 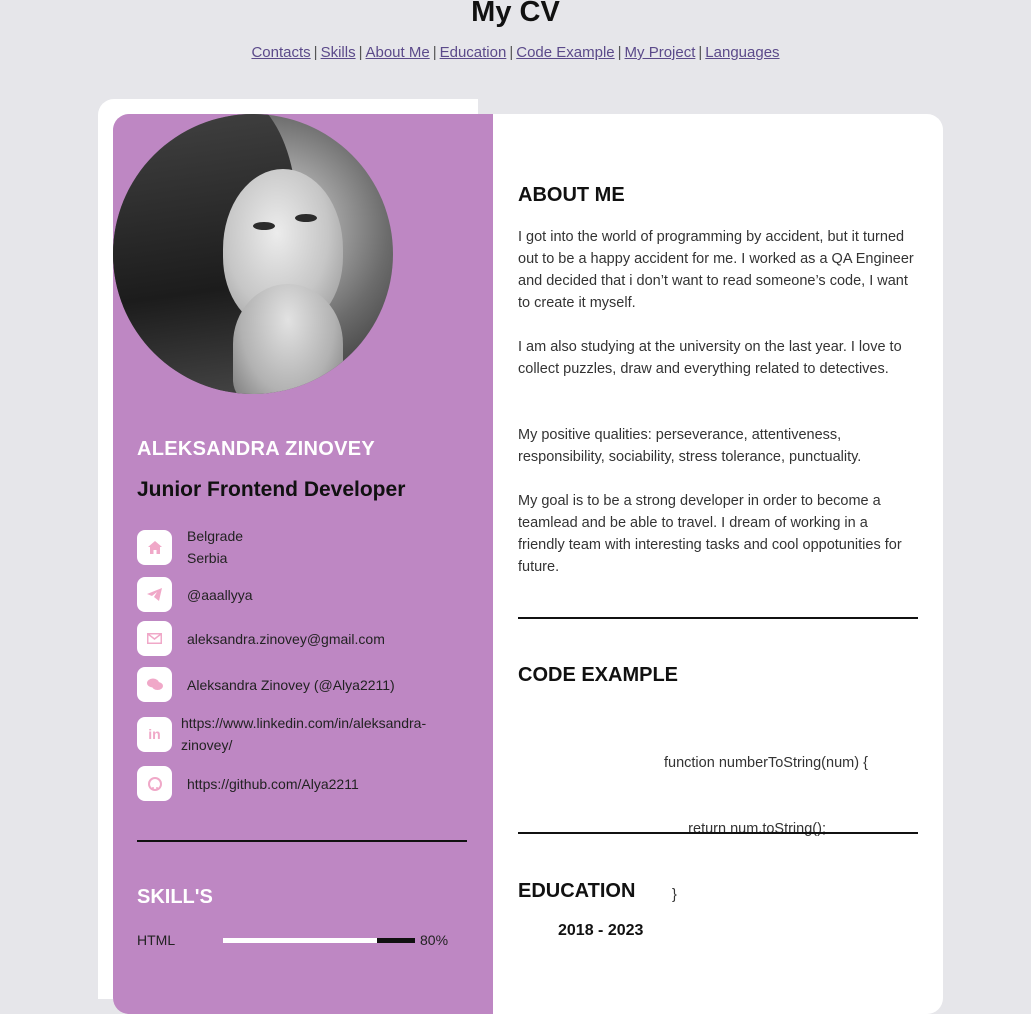 I want to click on contact-location-text: Belgrade Serbia, so click(x=215, y=547).